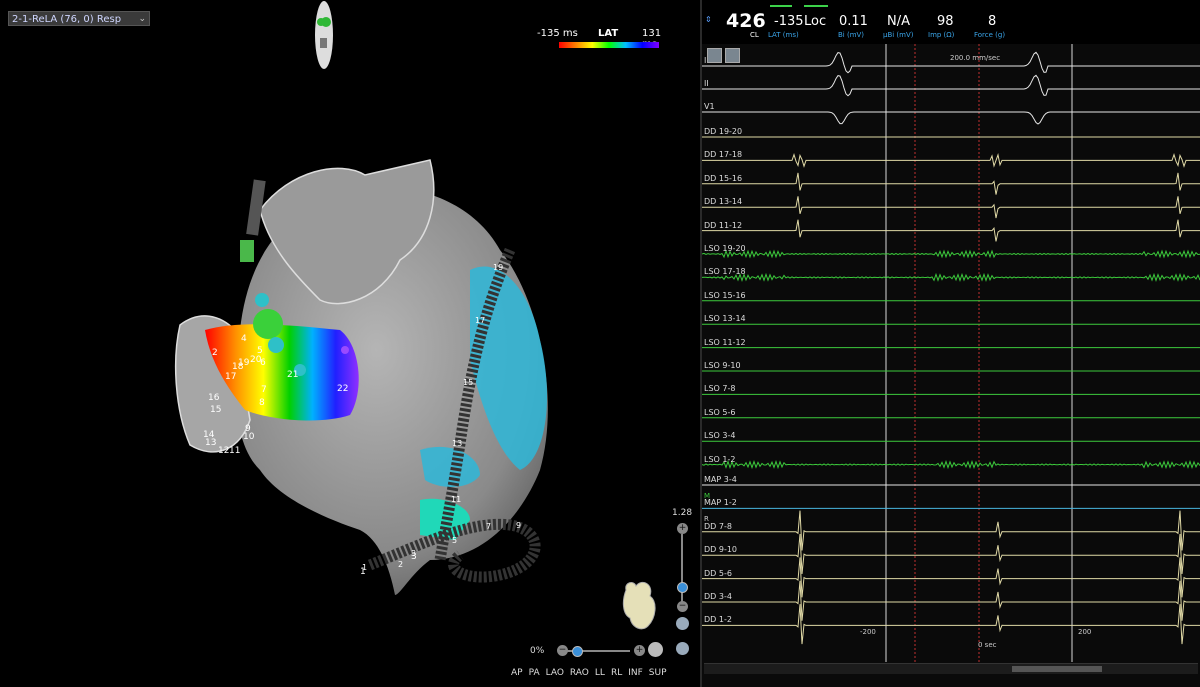 This screenshot has height=687, width=1200. Describe the element at coordinates (720, 479) in the screenshot. I see `trace-label: MAP 3-4` at that location.